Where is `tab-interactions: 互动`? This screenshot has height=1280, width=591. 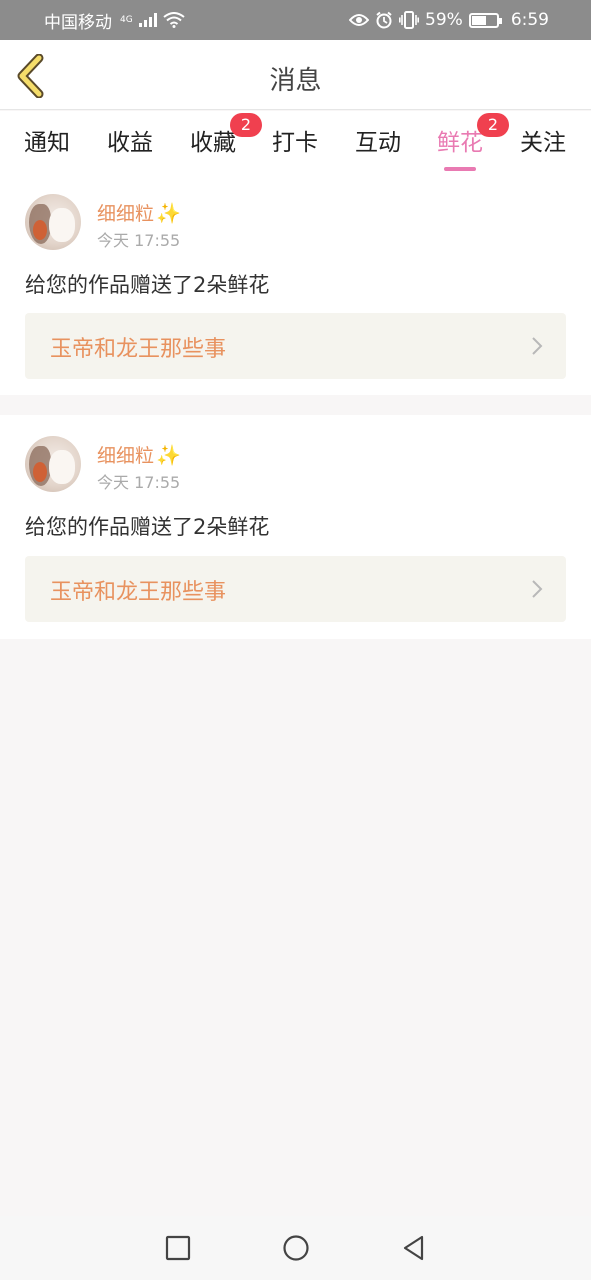
tab-interactions: 互动 is located at coordinates (378, 140).